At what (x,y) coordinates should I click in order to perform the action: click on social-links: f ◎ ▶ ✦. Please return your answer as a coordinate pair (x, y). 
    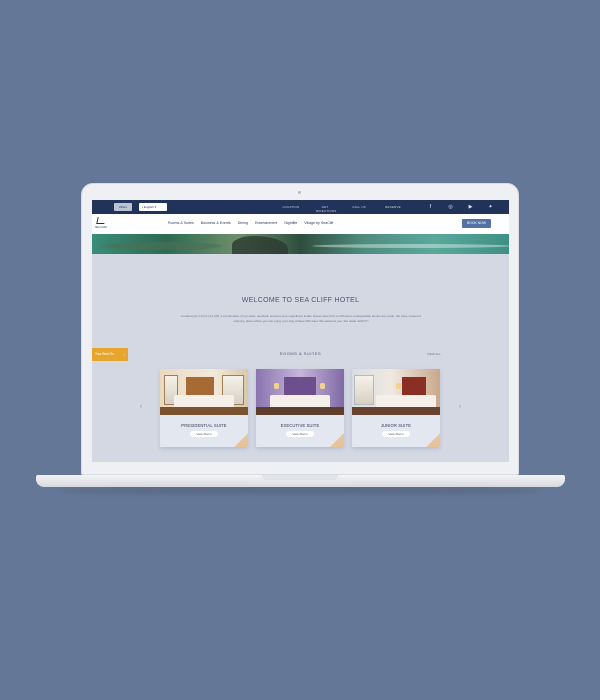
    Looking at the image, I should click on (460, 207).